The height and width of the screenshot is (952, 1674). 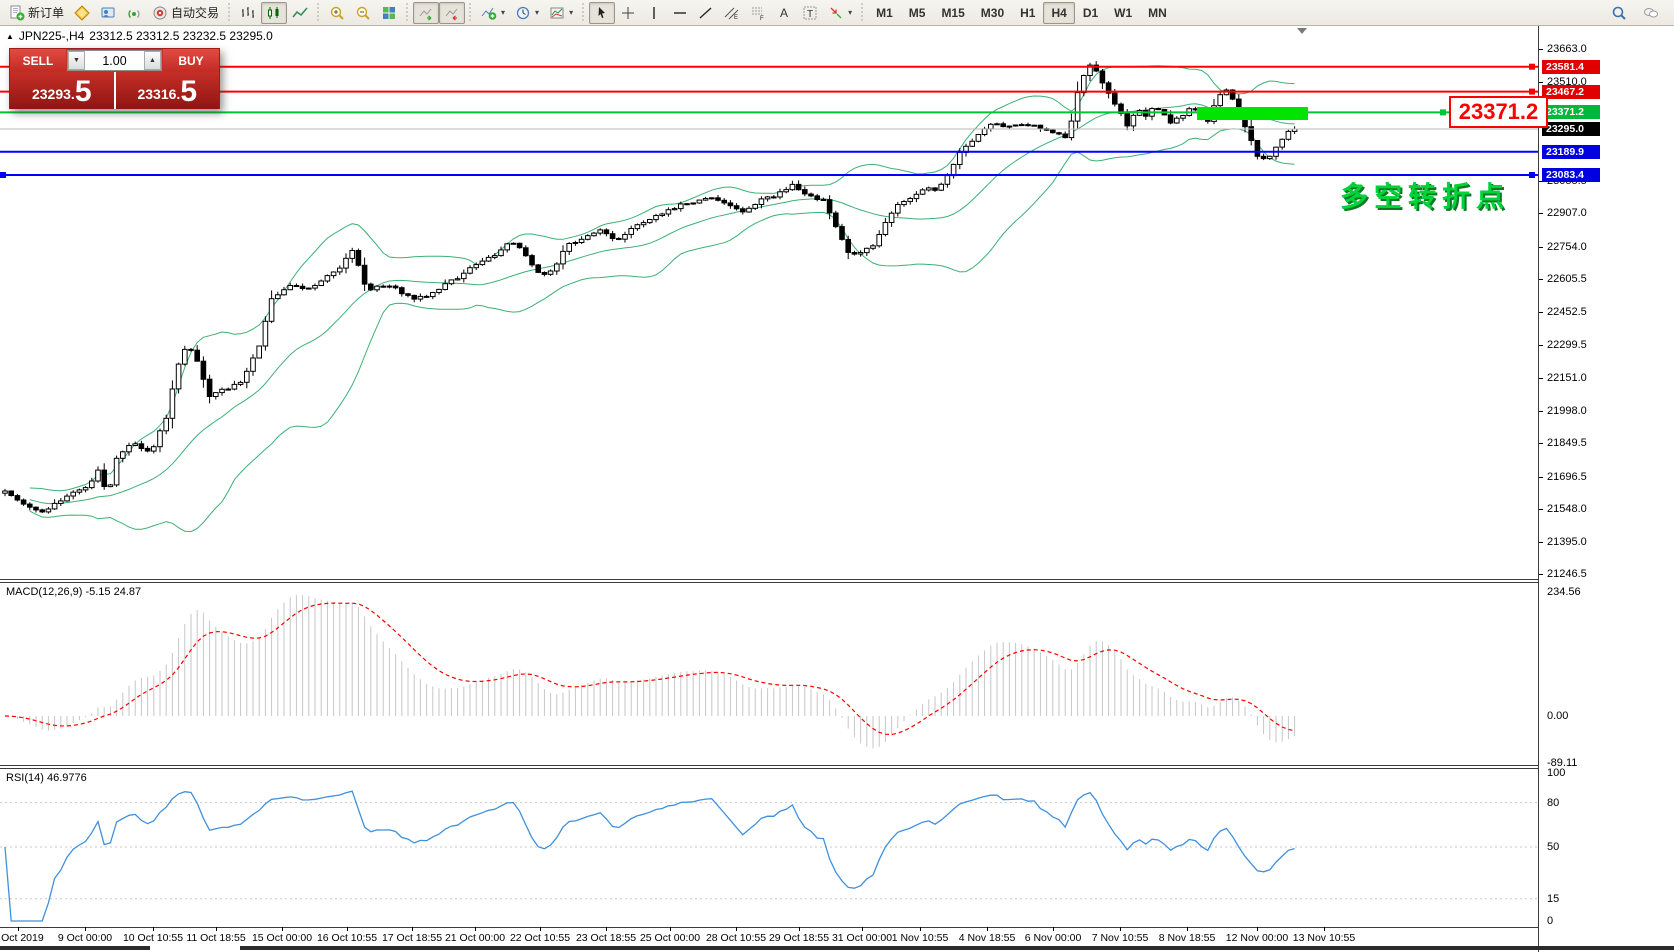 What do you see at coordinates (185, 13) in the screenshot?
I see `autotrade-button: 自动交易` at bounding box center [185, 13].